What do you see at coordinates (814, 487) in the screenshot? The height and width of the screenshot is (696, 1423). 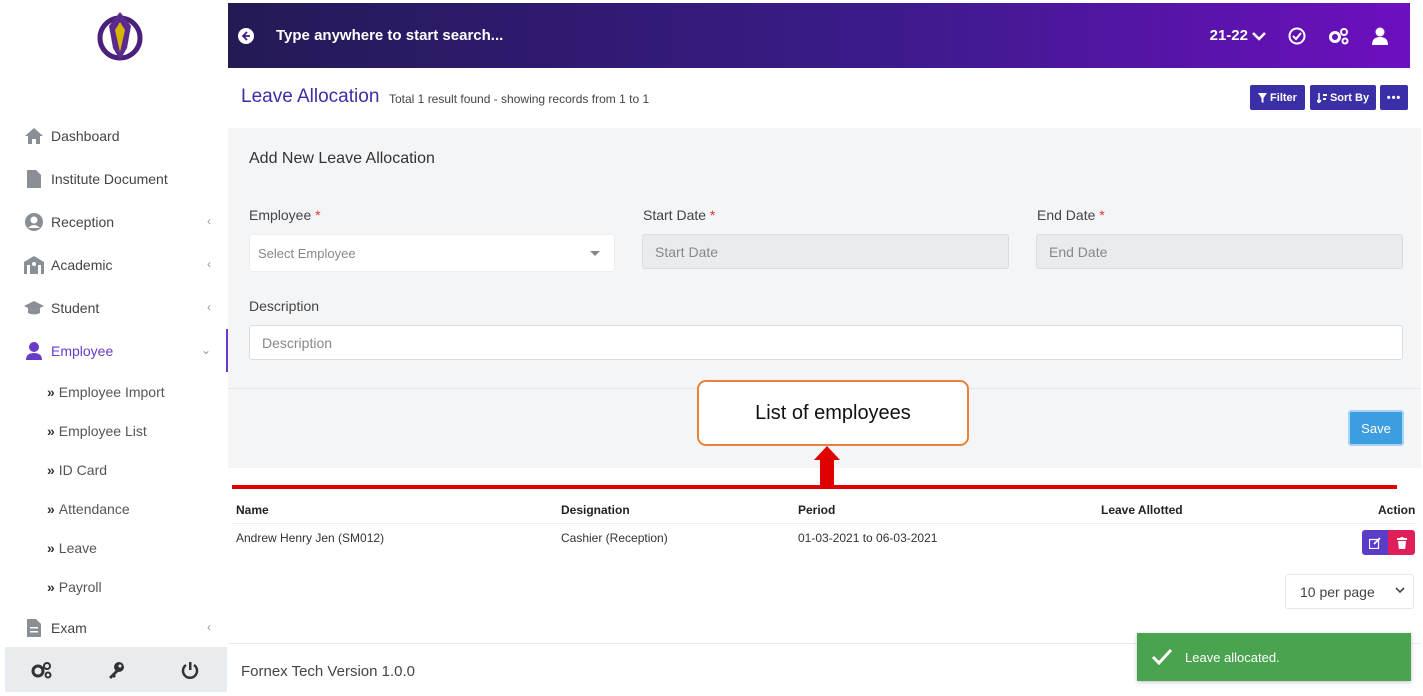 I see `annotation-underline` at bounding box center [814, 487].